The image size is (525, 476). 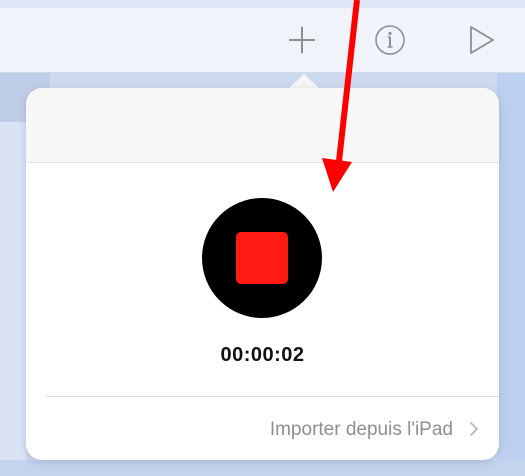 I want to click on plus-icon, so click(x=302, y=40).